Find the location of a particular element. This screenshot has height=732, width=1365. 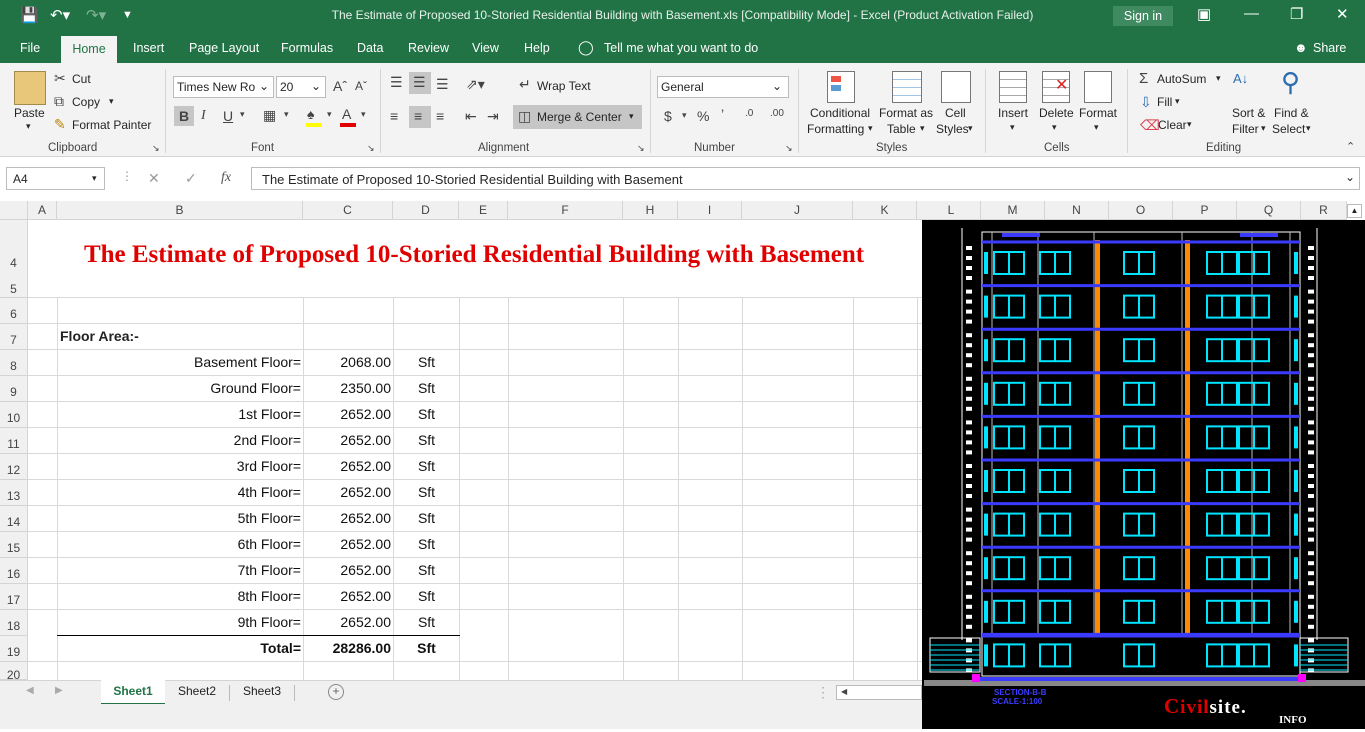

column-header: E is located at coordinates (483, 210).